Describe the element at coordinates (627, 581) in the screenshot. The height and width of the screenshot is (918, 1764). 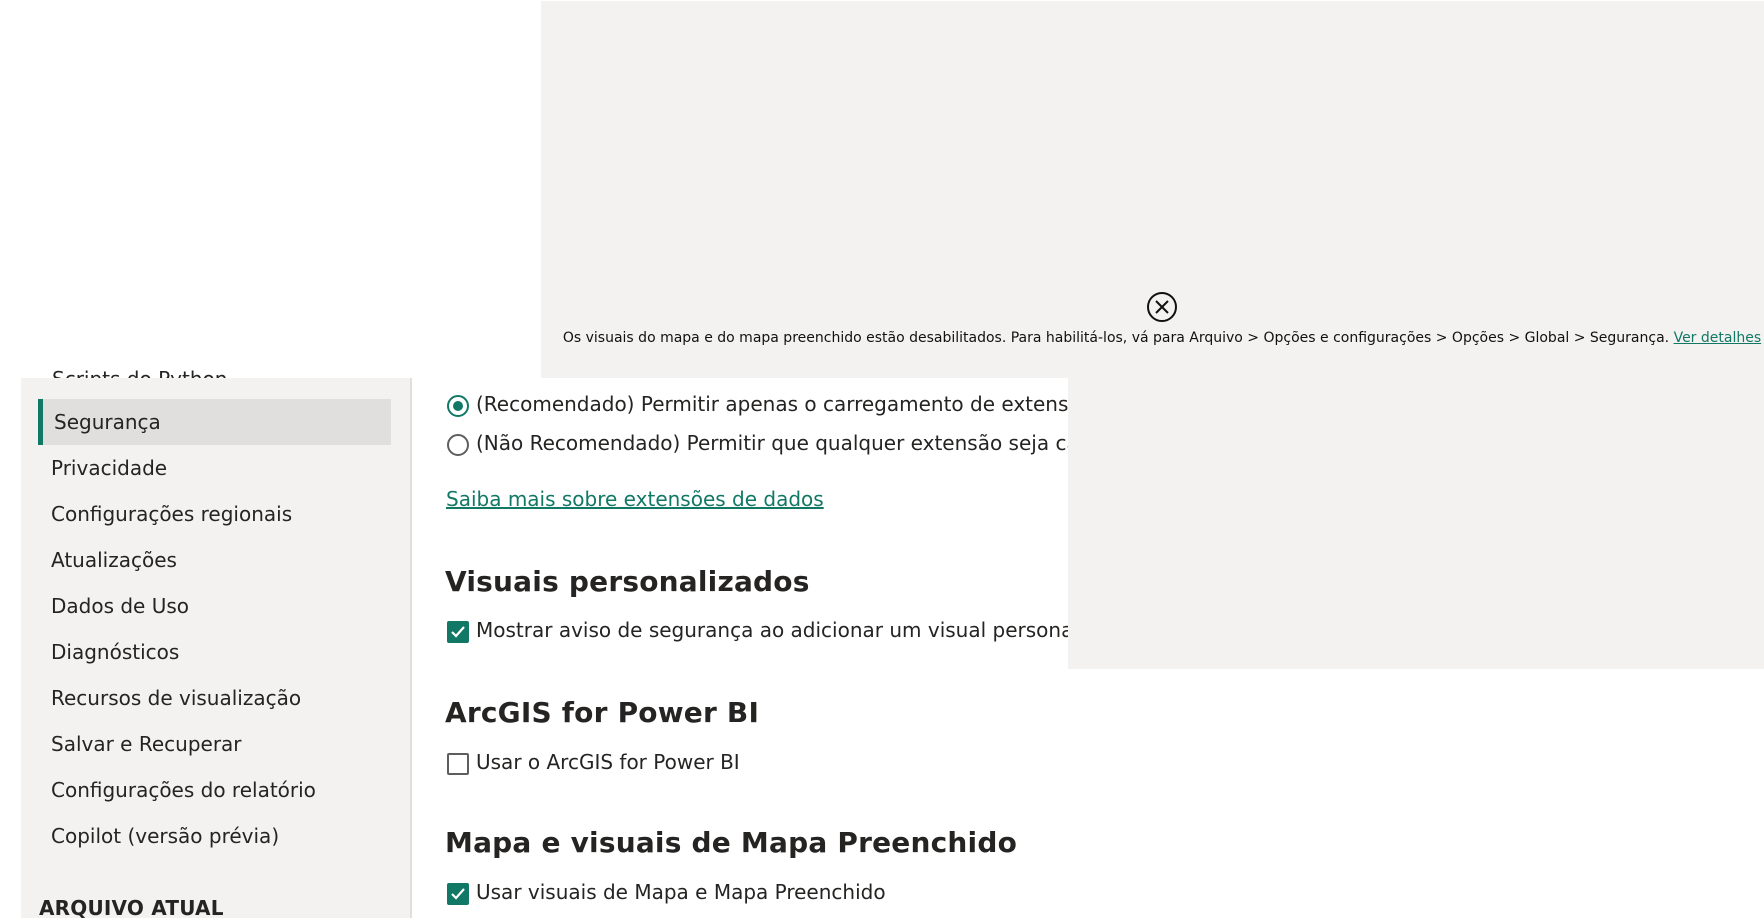
I see `custom-visuals-heading: Visuais personalizados` at that location.